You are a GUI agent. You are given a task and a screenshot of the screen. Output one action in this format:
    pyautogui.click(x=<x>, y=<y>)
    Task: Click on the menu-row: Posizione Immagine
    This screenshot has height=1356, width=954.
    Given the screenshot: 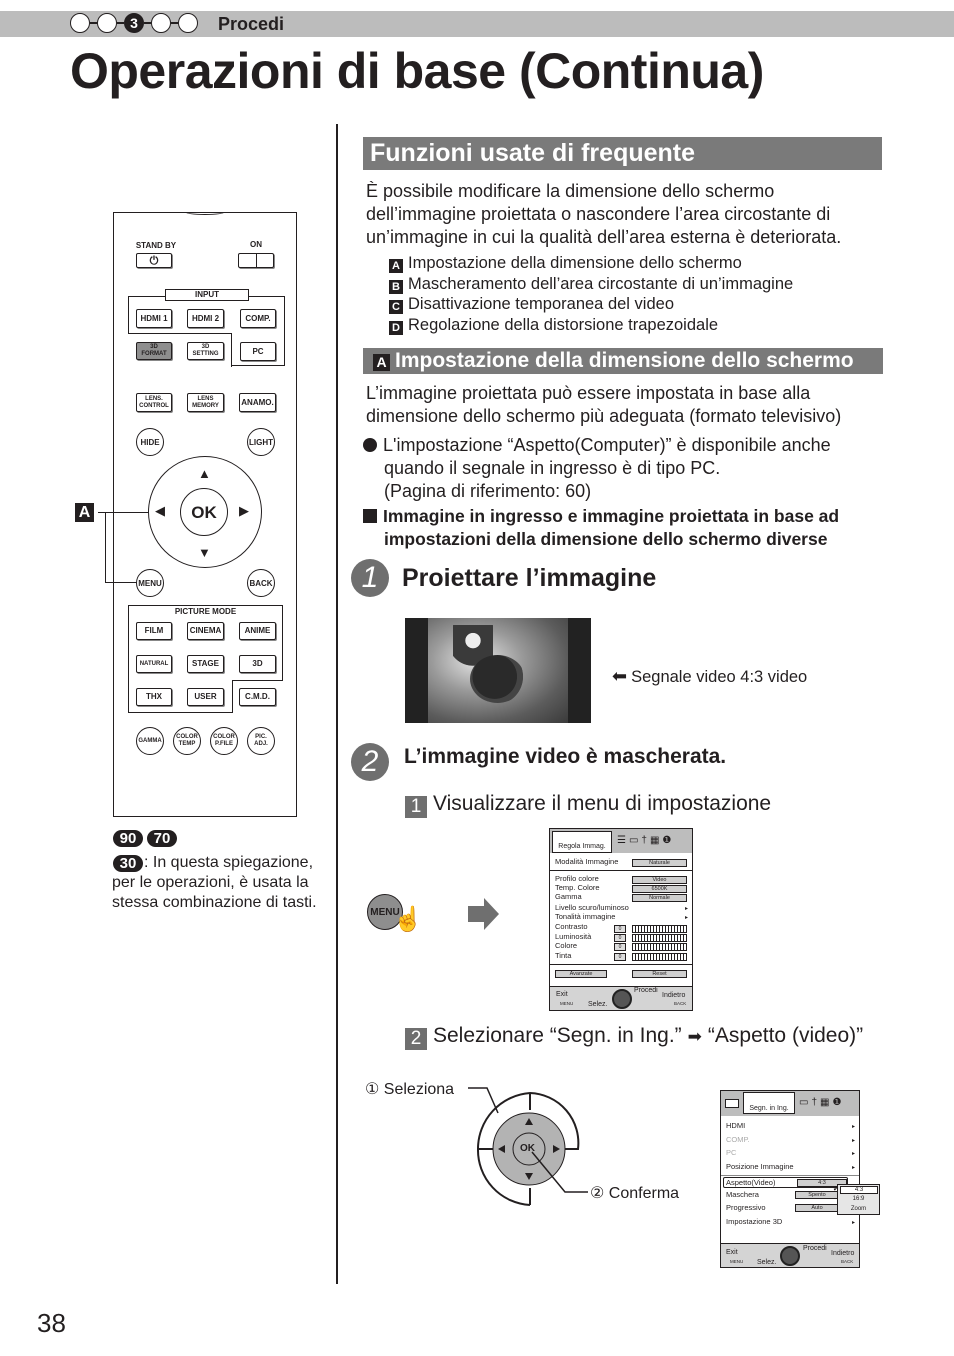 What is the action you would take?
    pyautogui.click(x=760, y=1166)
    